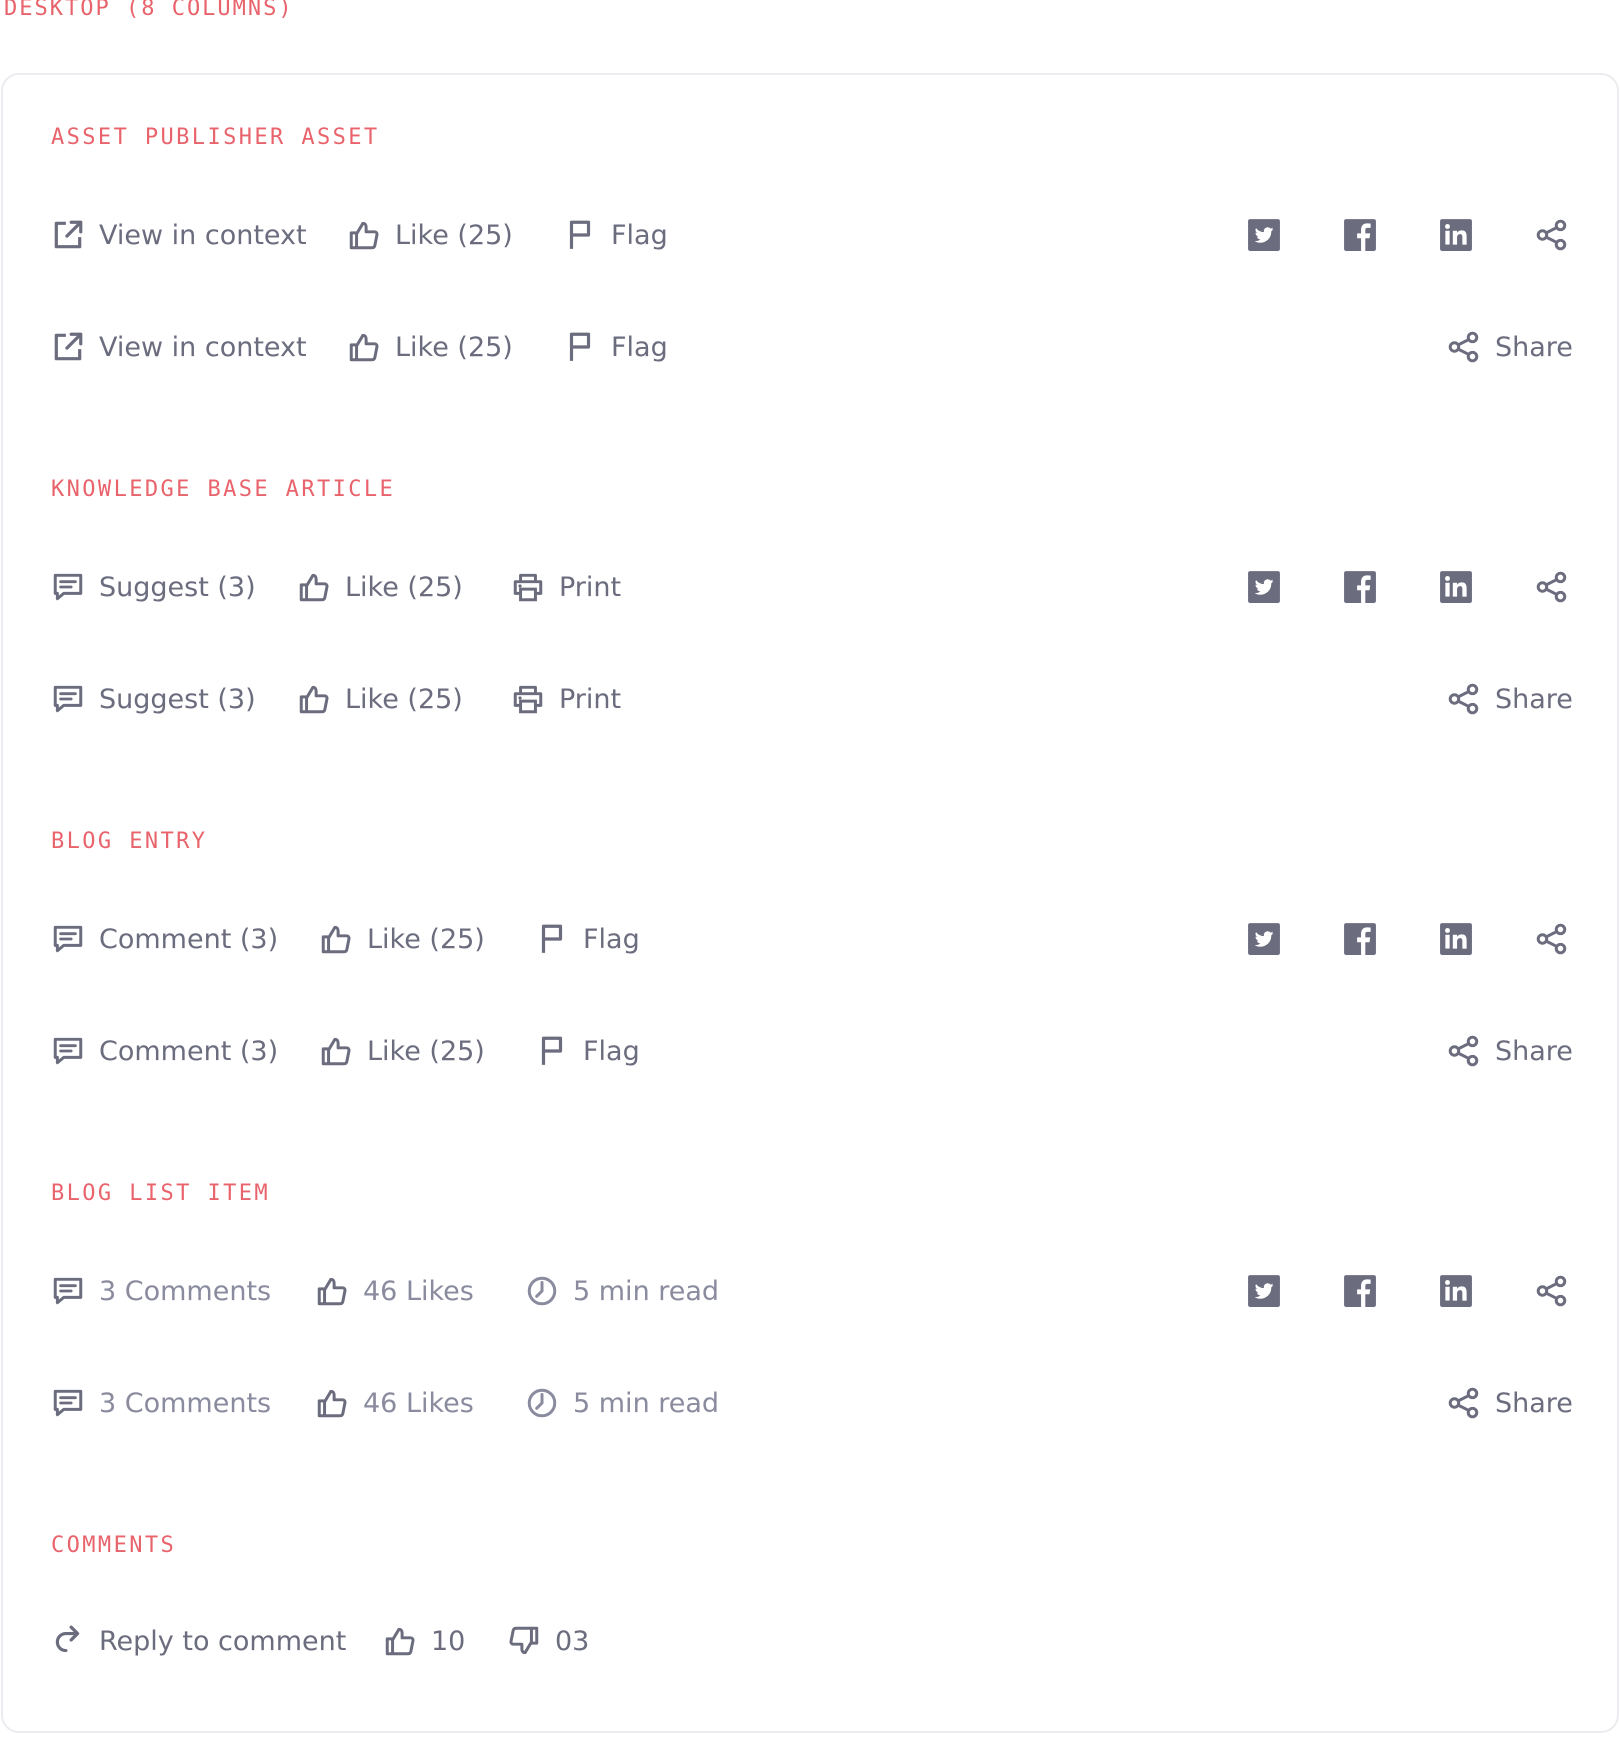 The height and width of the screenshot is (1738, 1620). What do you see at coordinates (810, 939) in the screenshot?
I see `blog-row-icons: Comment (3) Like (25) Flag` at bounding box center [810, 939].